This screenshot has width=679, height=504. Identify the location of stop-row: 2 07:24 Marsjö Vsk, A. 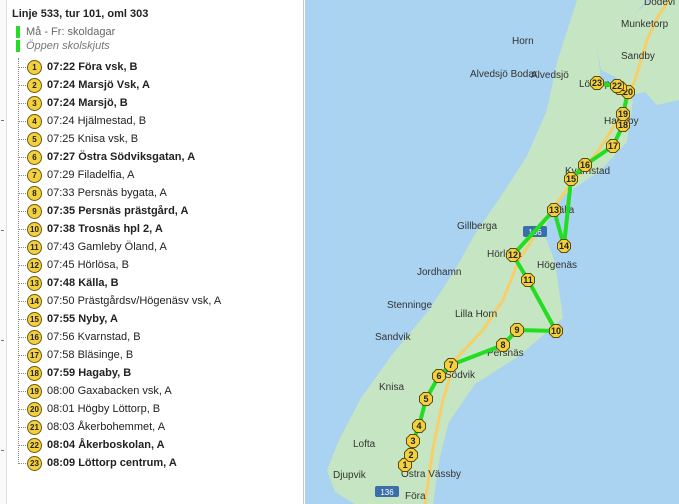
(84, 85).